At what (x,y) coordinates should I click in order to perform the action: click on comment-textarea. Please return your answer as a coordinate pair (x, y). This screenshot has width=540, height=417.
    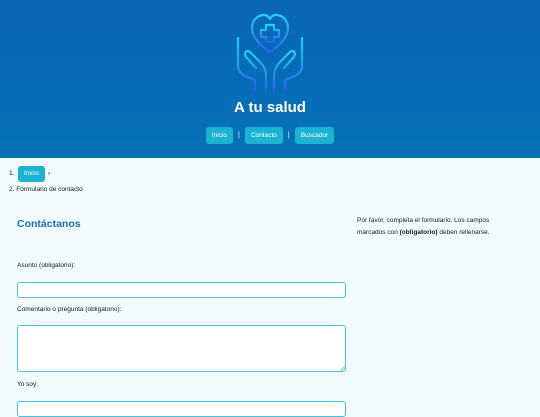
    Looking at the image, I should click on (181, 348).